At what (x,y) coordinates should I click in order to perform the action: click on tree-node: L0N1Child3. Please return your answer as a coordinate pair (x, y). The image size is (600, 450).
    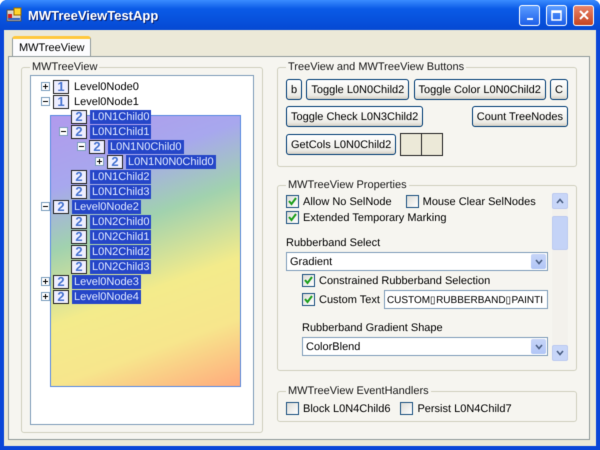
    Looking at the image, I should click on (121, 191).